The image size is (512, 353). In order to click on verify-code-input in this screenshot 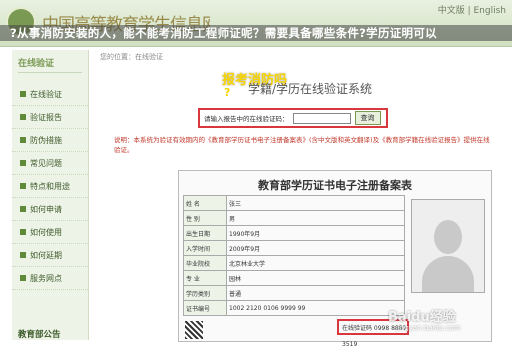, I will do `click(321, 118)`.